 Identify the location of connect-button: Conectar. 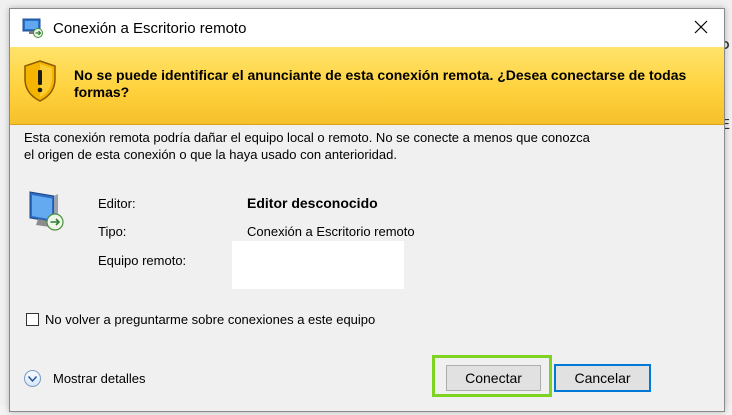
(493, 378).